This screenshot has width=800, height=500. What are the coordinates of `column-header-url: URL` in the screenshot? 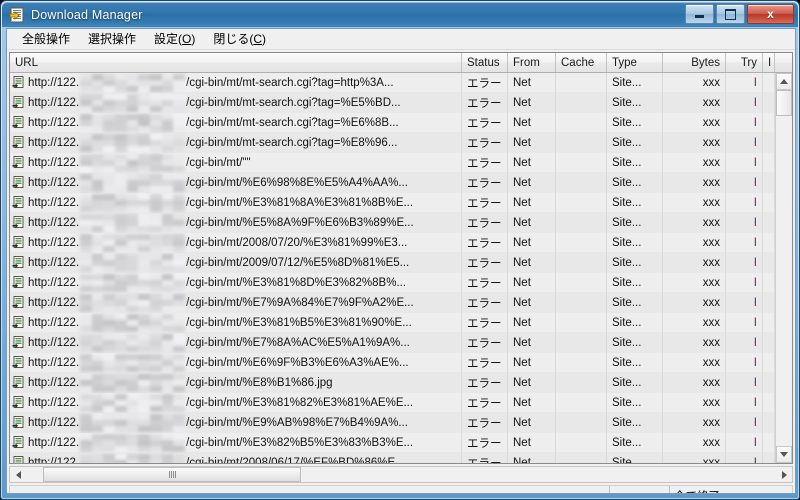 It's located at (236, 62).